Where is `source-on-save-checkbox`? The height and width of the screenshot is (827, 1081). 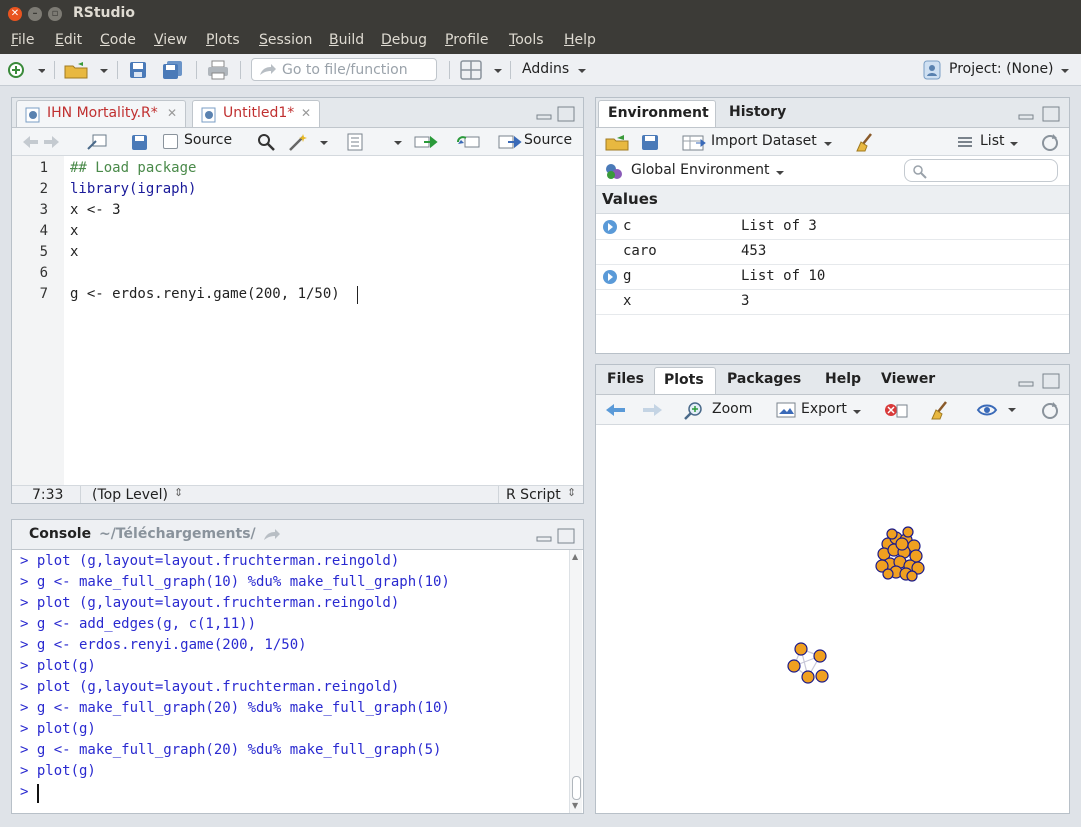
source-on-save-checkbox is located at coordinates (170, 141).